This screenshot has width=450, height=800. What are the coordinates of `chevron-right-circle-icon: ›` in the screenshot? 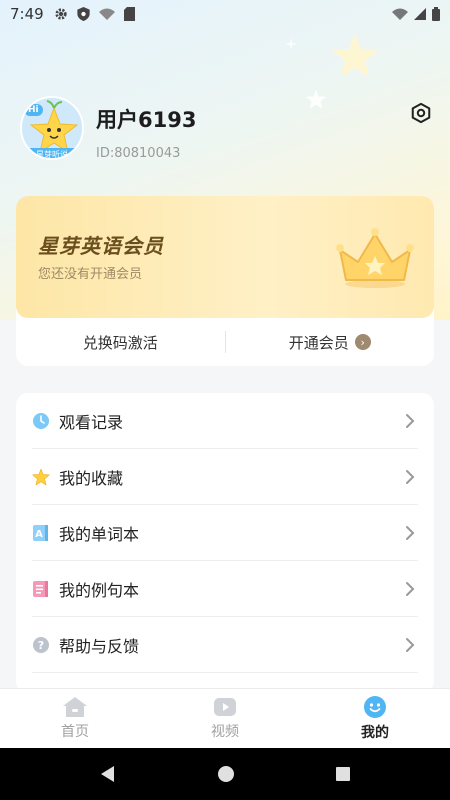 It's located at (362, 342).